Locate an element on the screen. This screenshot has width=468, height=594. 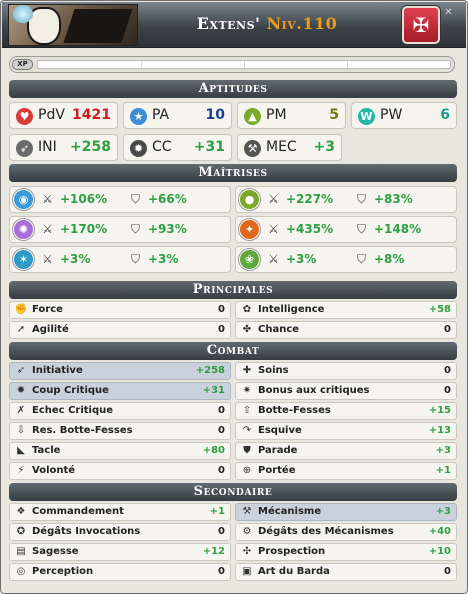
stat-row-perception: ◎ Perception 0 is located at coordinates (120, 572).